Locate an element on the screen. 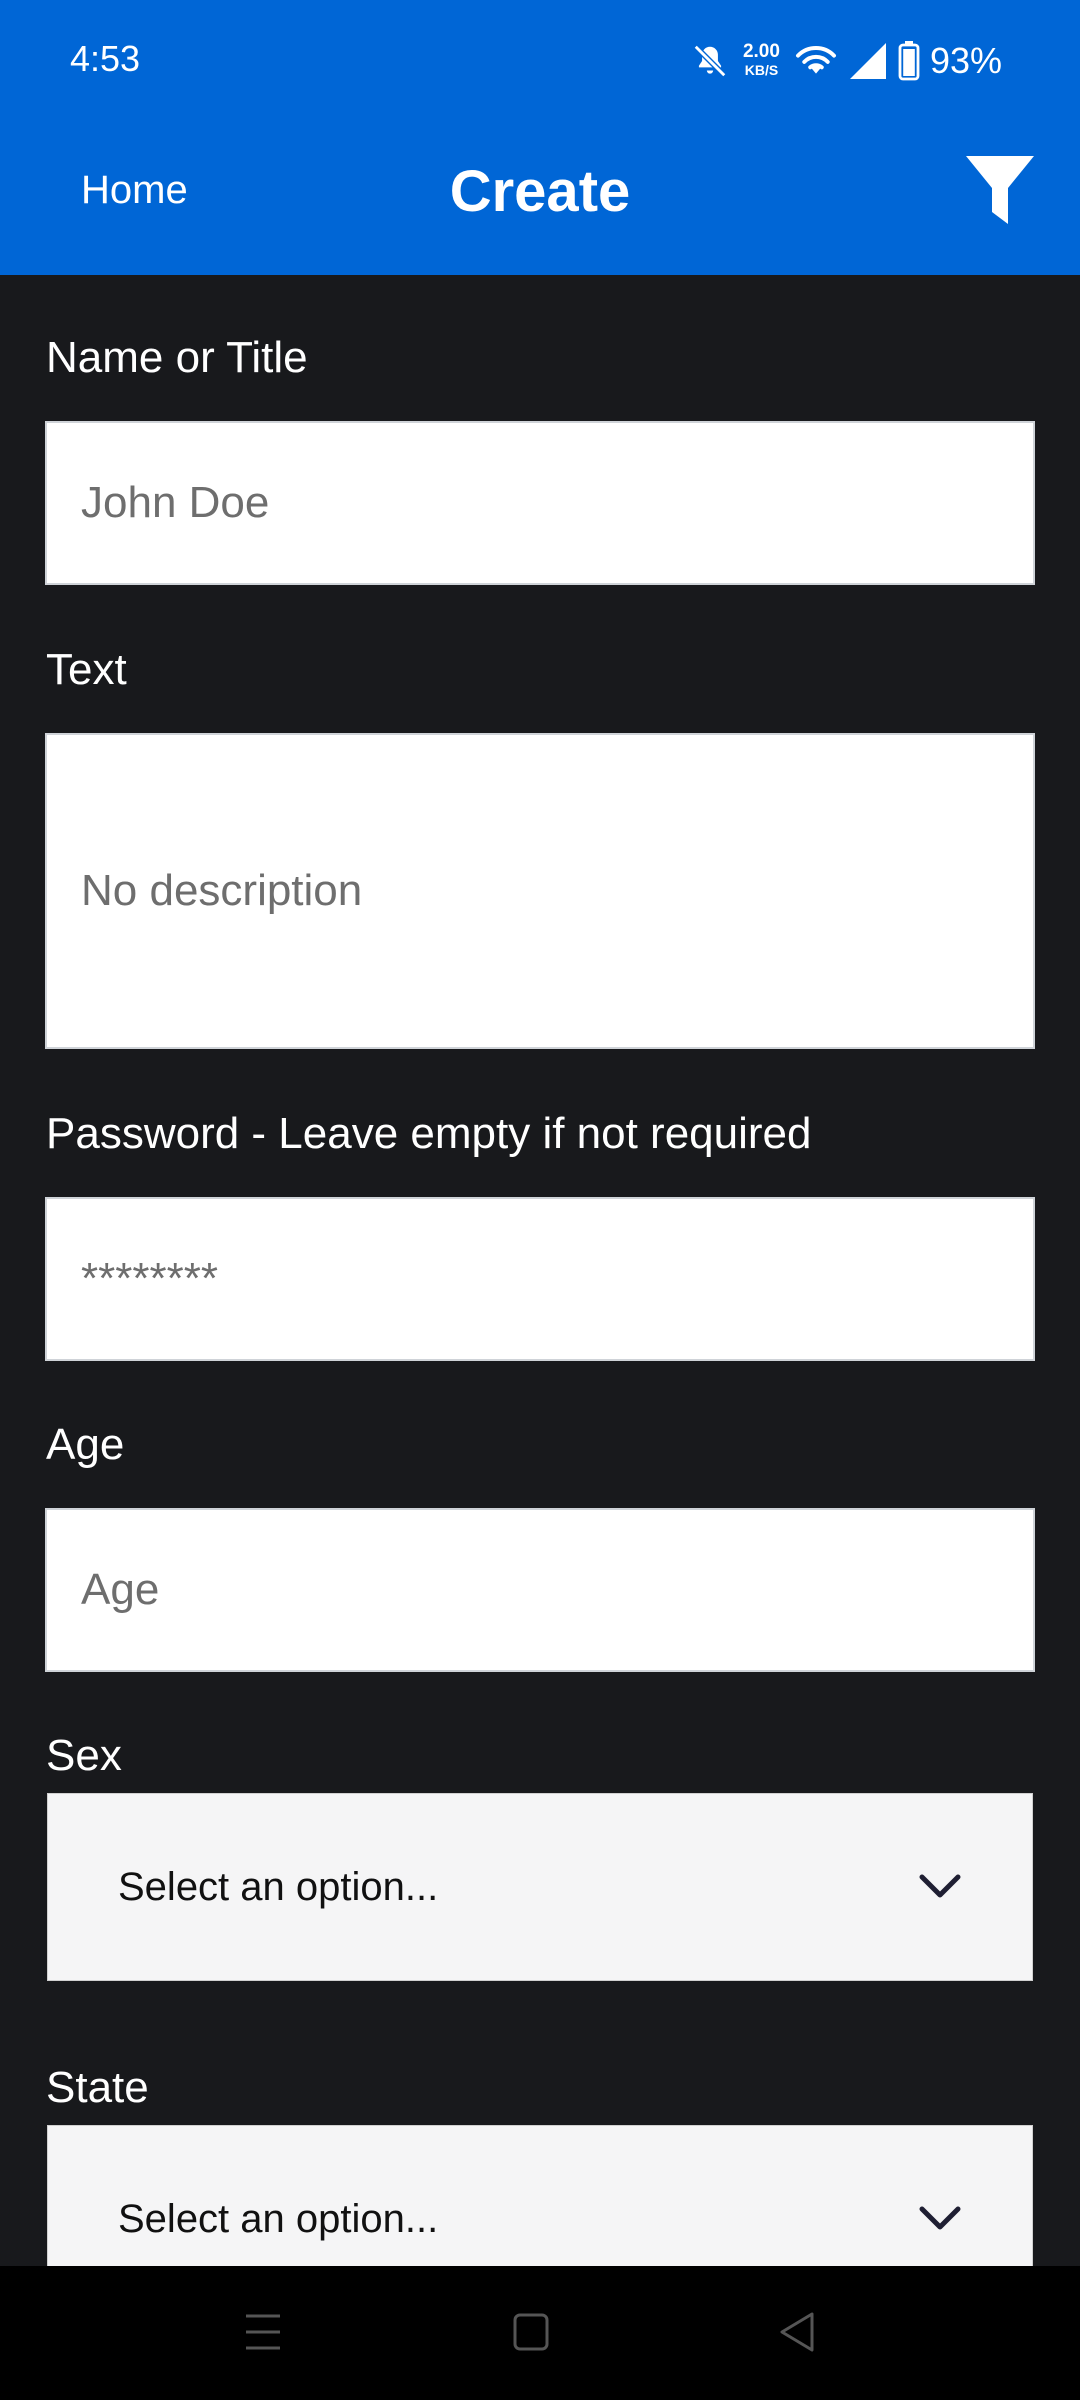  text-input: No description is located at coordinates (540, 891).